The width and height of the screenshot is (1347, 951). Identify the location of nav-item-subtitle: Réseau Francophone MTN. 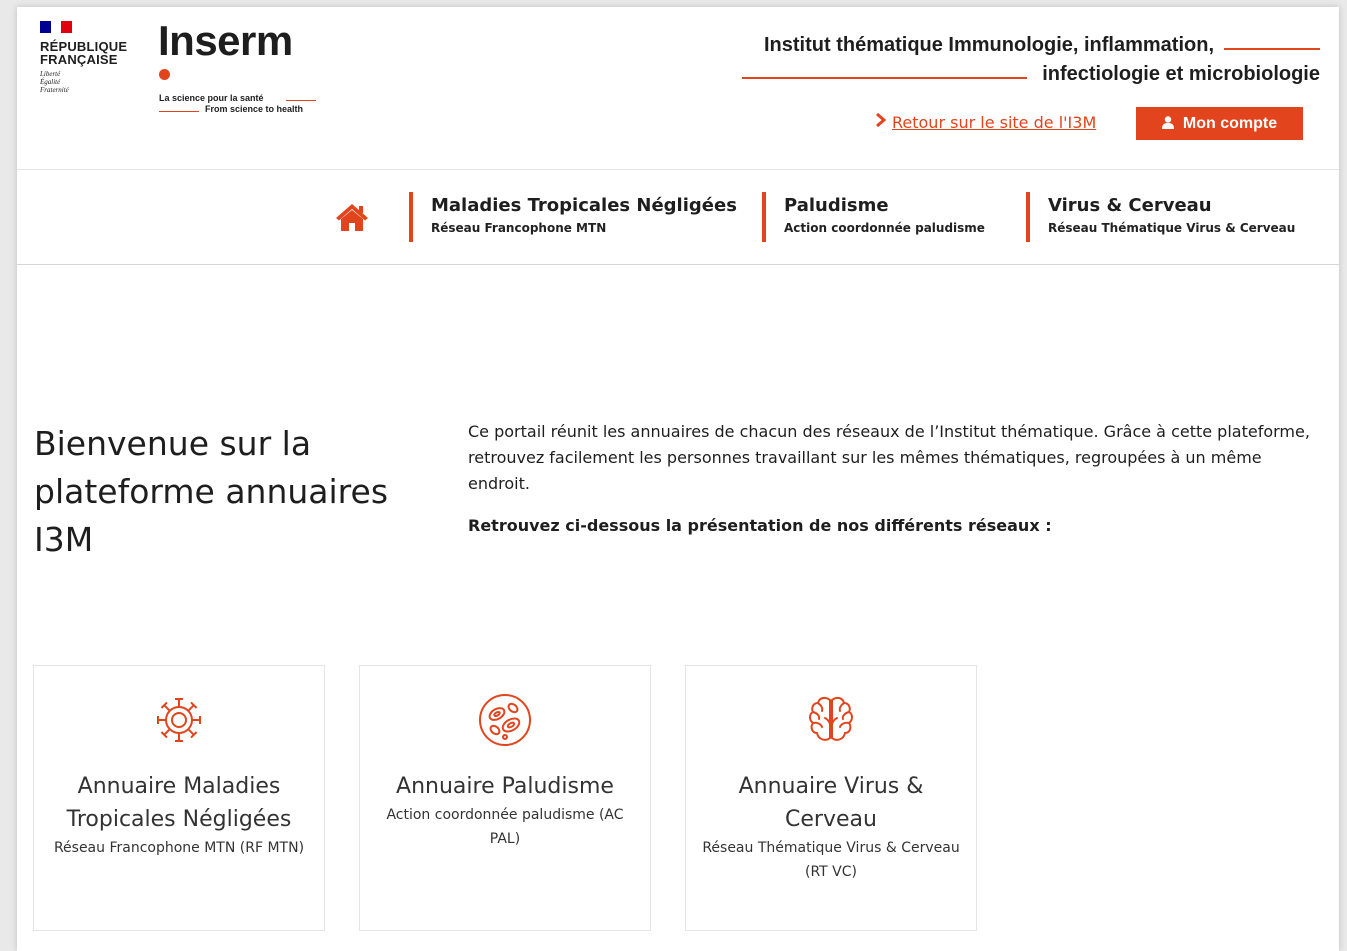
(519, 228).